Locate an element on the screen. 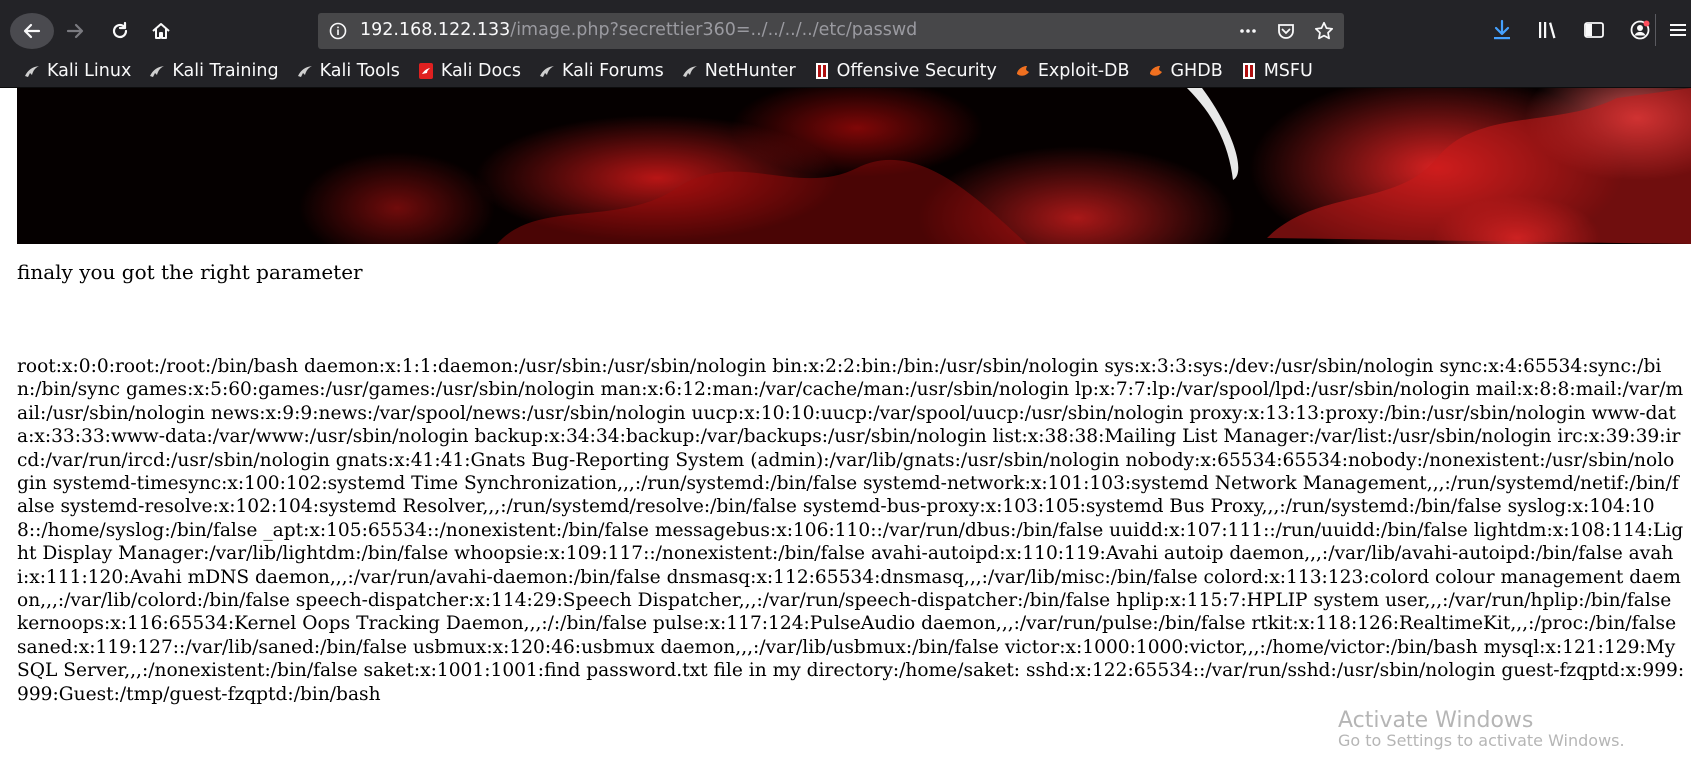 This screenshot has height=767, width=1691. hamburger-menu-icon is located at coordinates (1678, 30).